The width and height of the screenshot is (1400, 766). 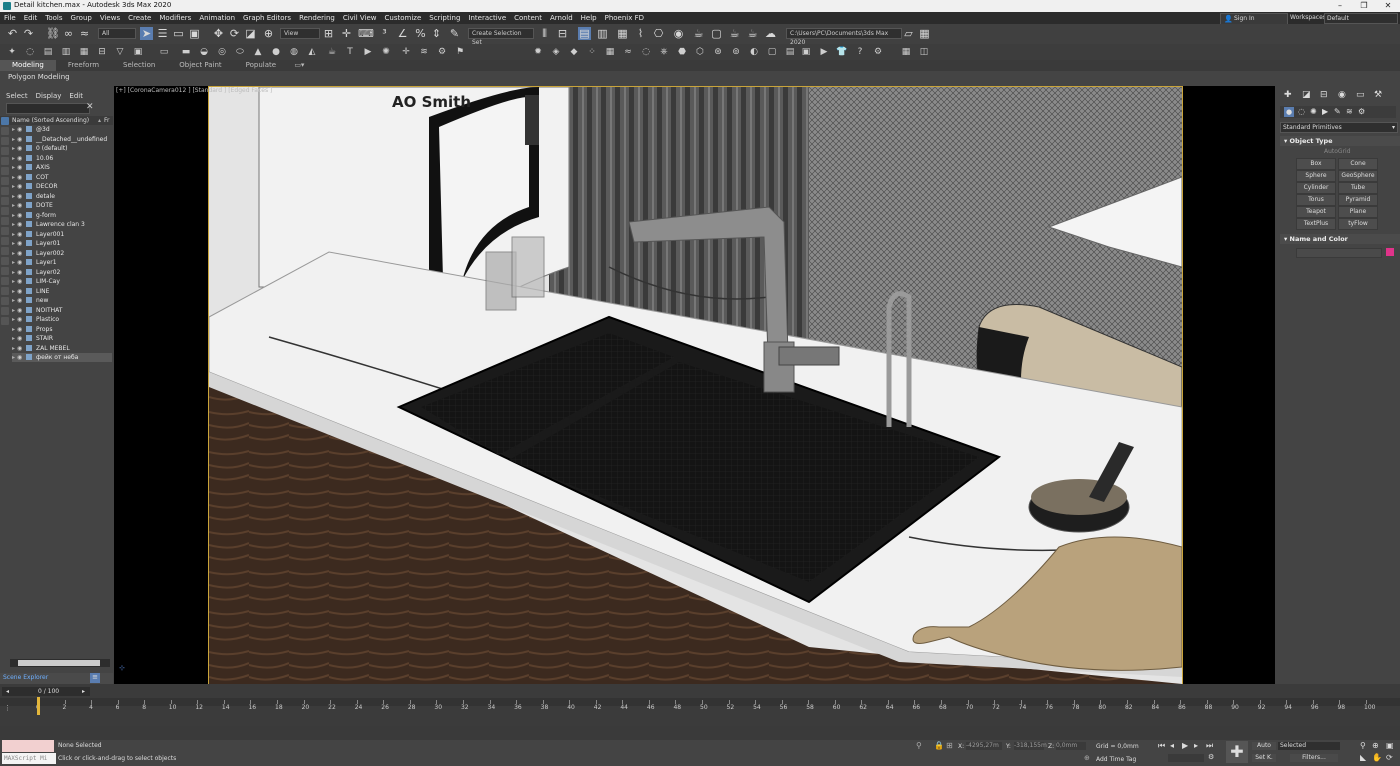 I want to click on spinner-snap-icon: ⇕, so click(x=436, y=33).